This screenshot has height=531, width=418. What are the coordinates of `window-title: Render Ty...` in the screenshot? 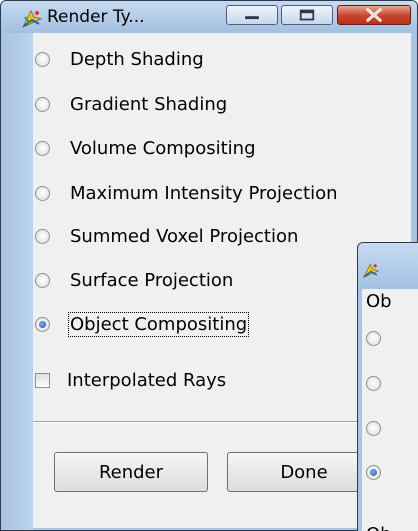 It's located at (96, 17).